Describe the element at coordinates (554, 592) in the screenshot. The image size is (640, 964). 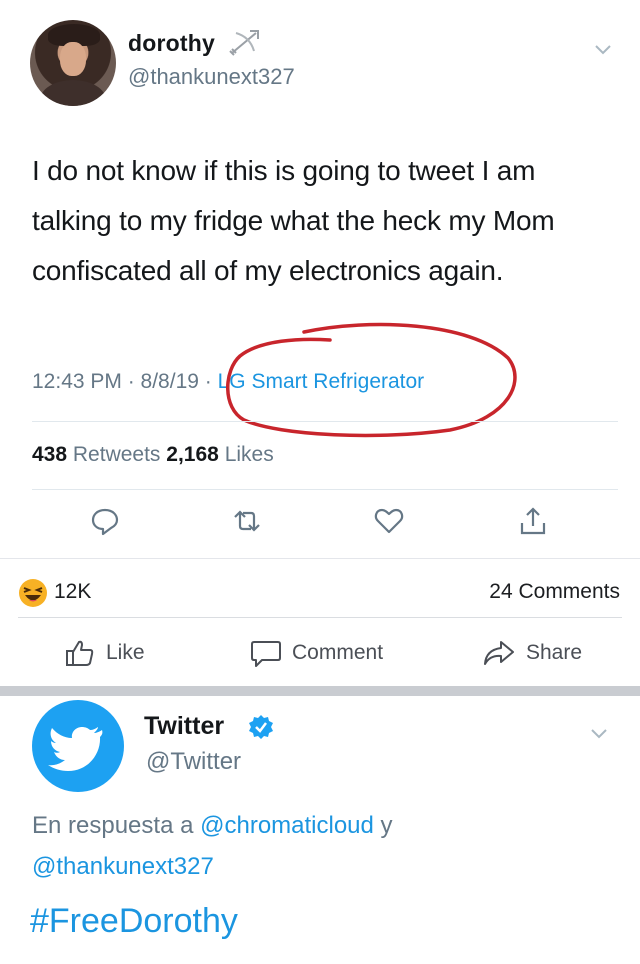
I see `comment-count: 24 Comments` at that location.